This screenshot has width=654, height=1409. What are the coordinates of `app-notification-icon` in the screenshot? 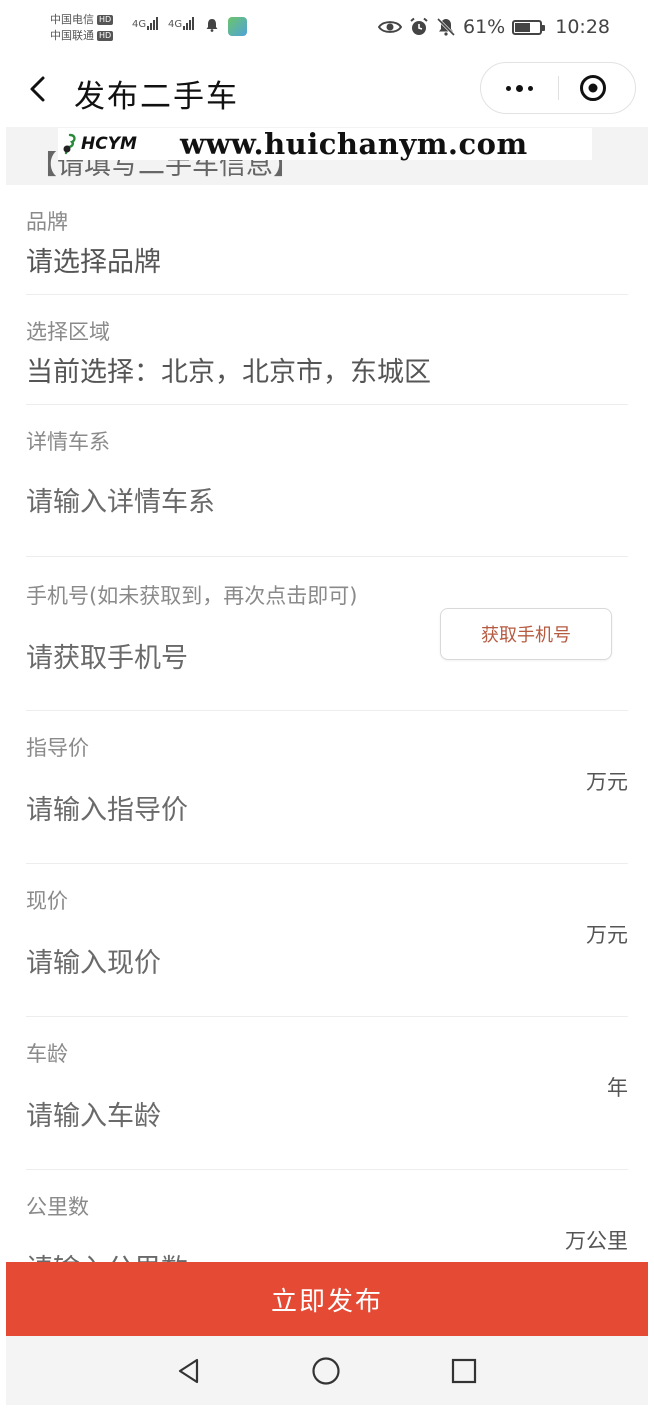 It's located at (237, 26).